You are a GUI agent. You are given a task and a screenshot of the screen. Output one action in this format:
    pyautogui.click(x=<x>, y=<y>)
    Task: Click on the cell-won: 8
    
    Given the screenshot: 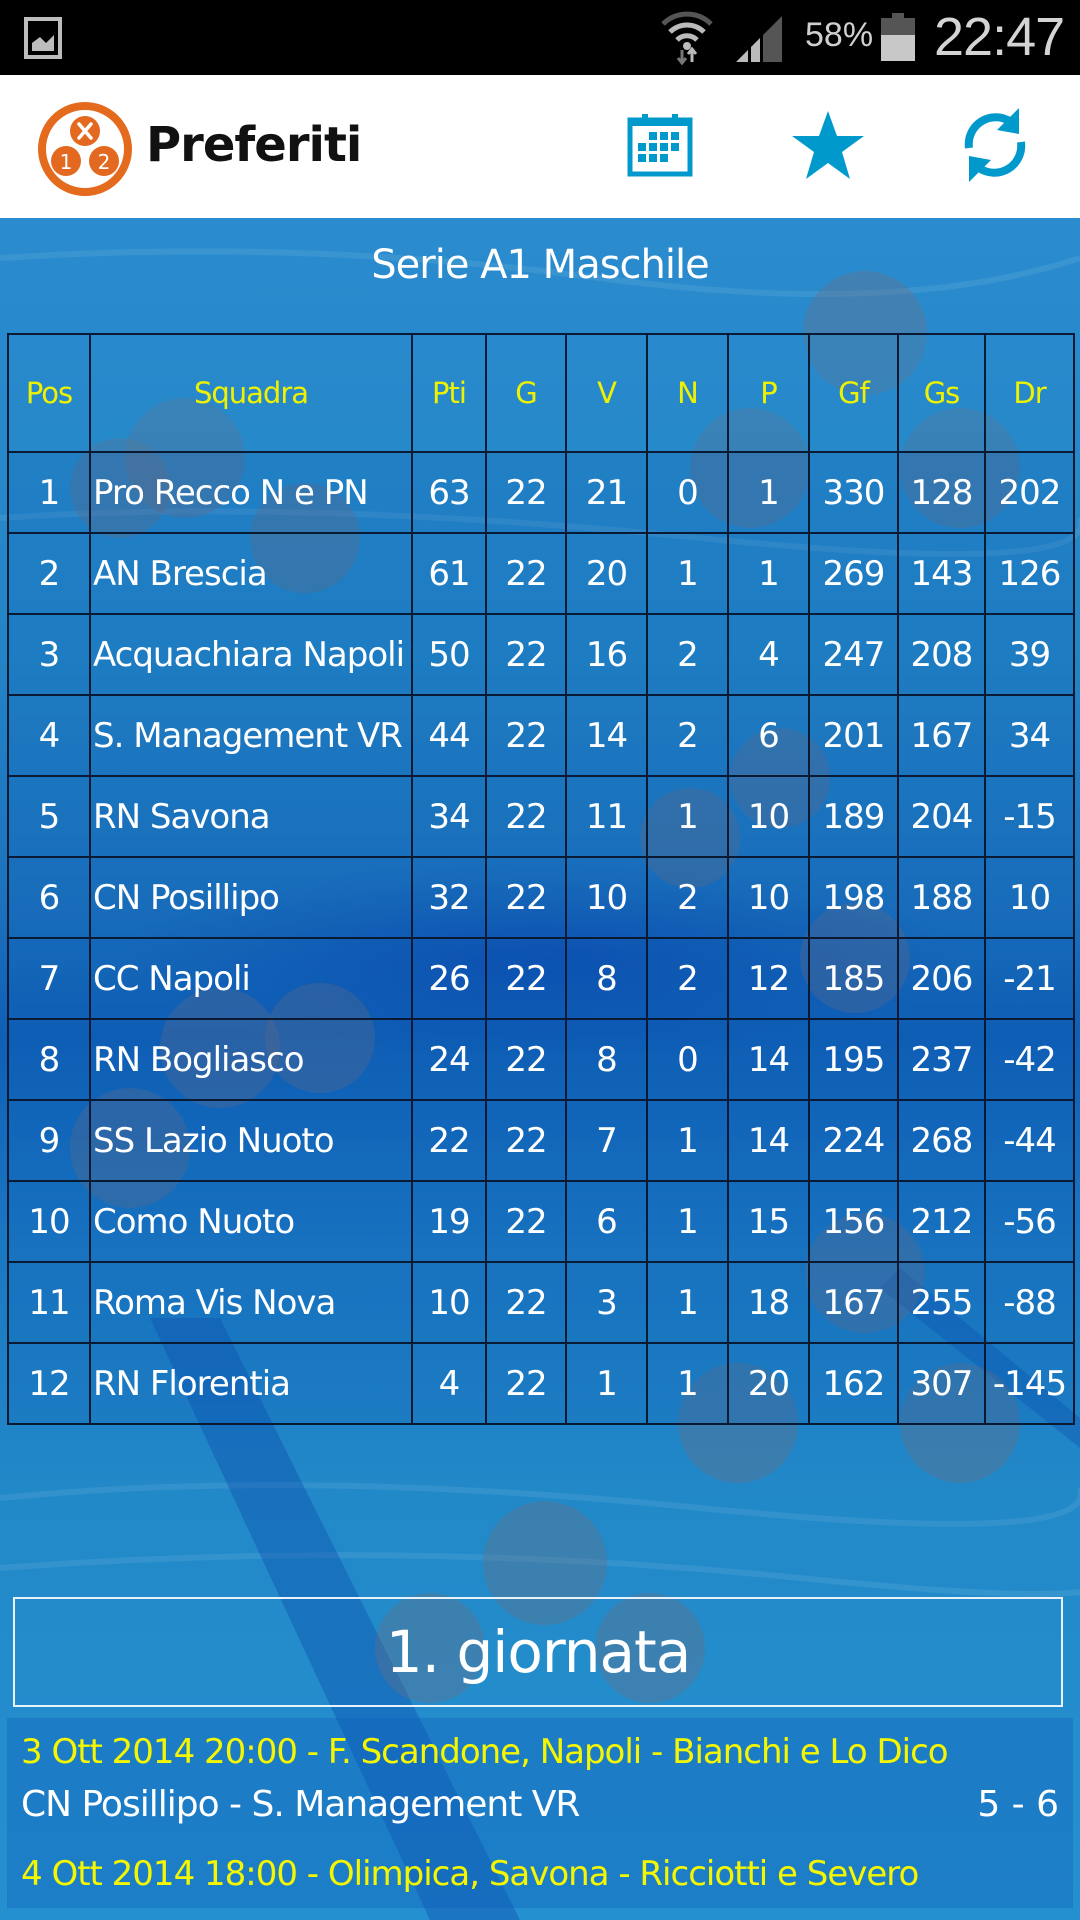 What is the action you would take?
    pyautogui.click(x=606, y=978)
    